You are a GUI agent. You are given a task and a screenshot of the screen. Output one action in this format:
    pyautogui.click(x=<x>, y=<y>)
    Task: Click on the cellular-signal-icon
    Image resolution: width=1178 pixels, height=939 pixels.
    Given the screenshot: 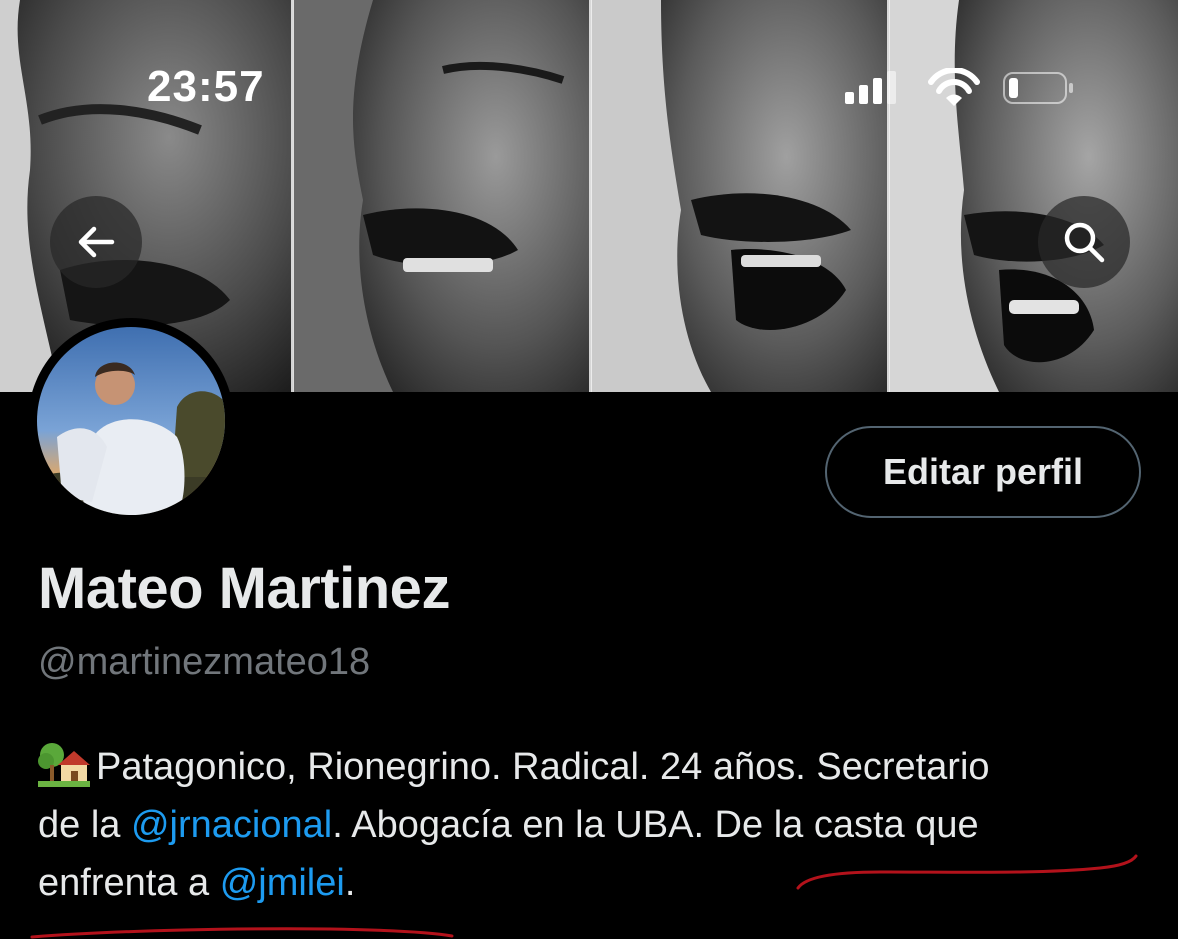 What is the action you would take?
    pyautogui.click(x=870, y=87)
    